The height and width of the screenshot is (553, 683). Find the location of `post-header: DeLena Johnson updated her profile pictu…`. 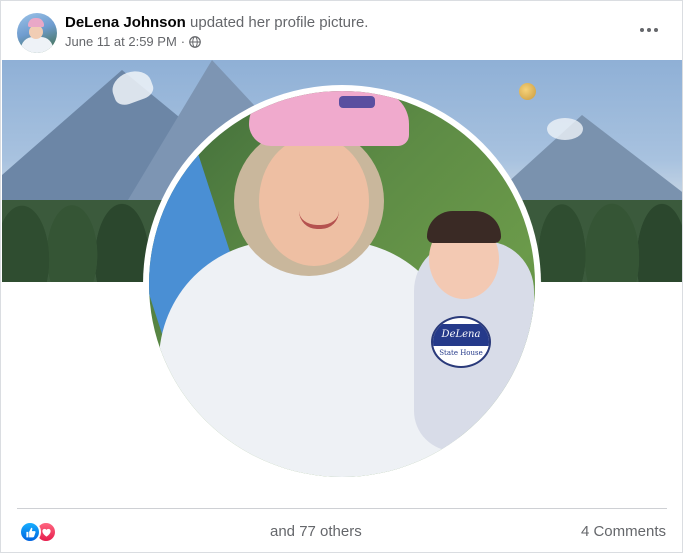

post-header: DeLena Johnson updated her profile pictu… is located at coordinates (341, 30).